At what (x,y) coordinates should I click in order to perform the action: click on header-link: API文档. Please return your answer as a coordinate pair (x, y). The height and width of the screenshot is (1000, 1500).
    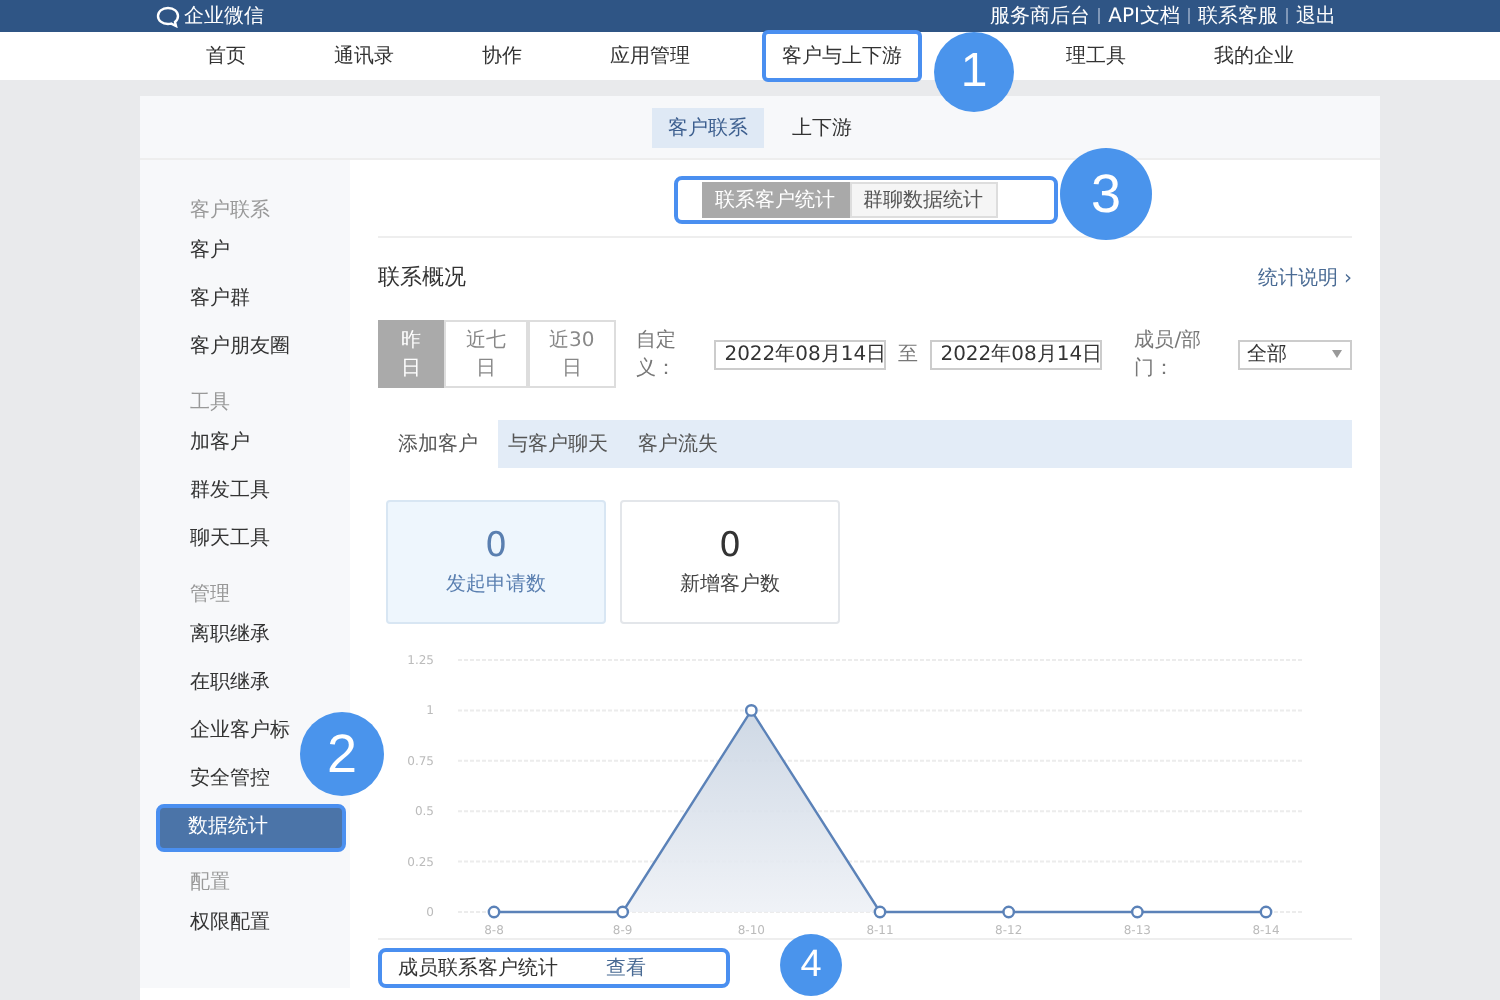
    Looking at the image, I should click on (1144, 16).